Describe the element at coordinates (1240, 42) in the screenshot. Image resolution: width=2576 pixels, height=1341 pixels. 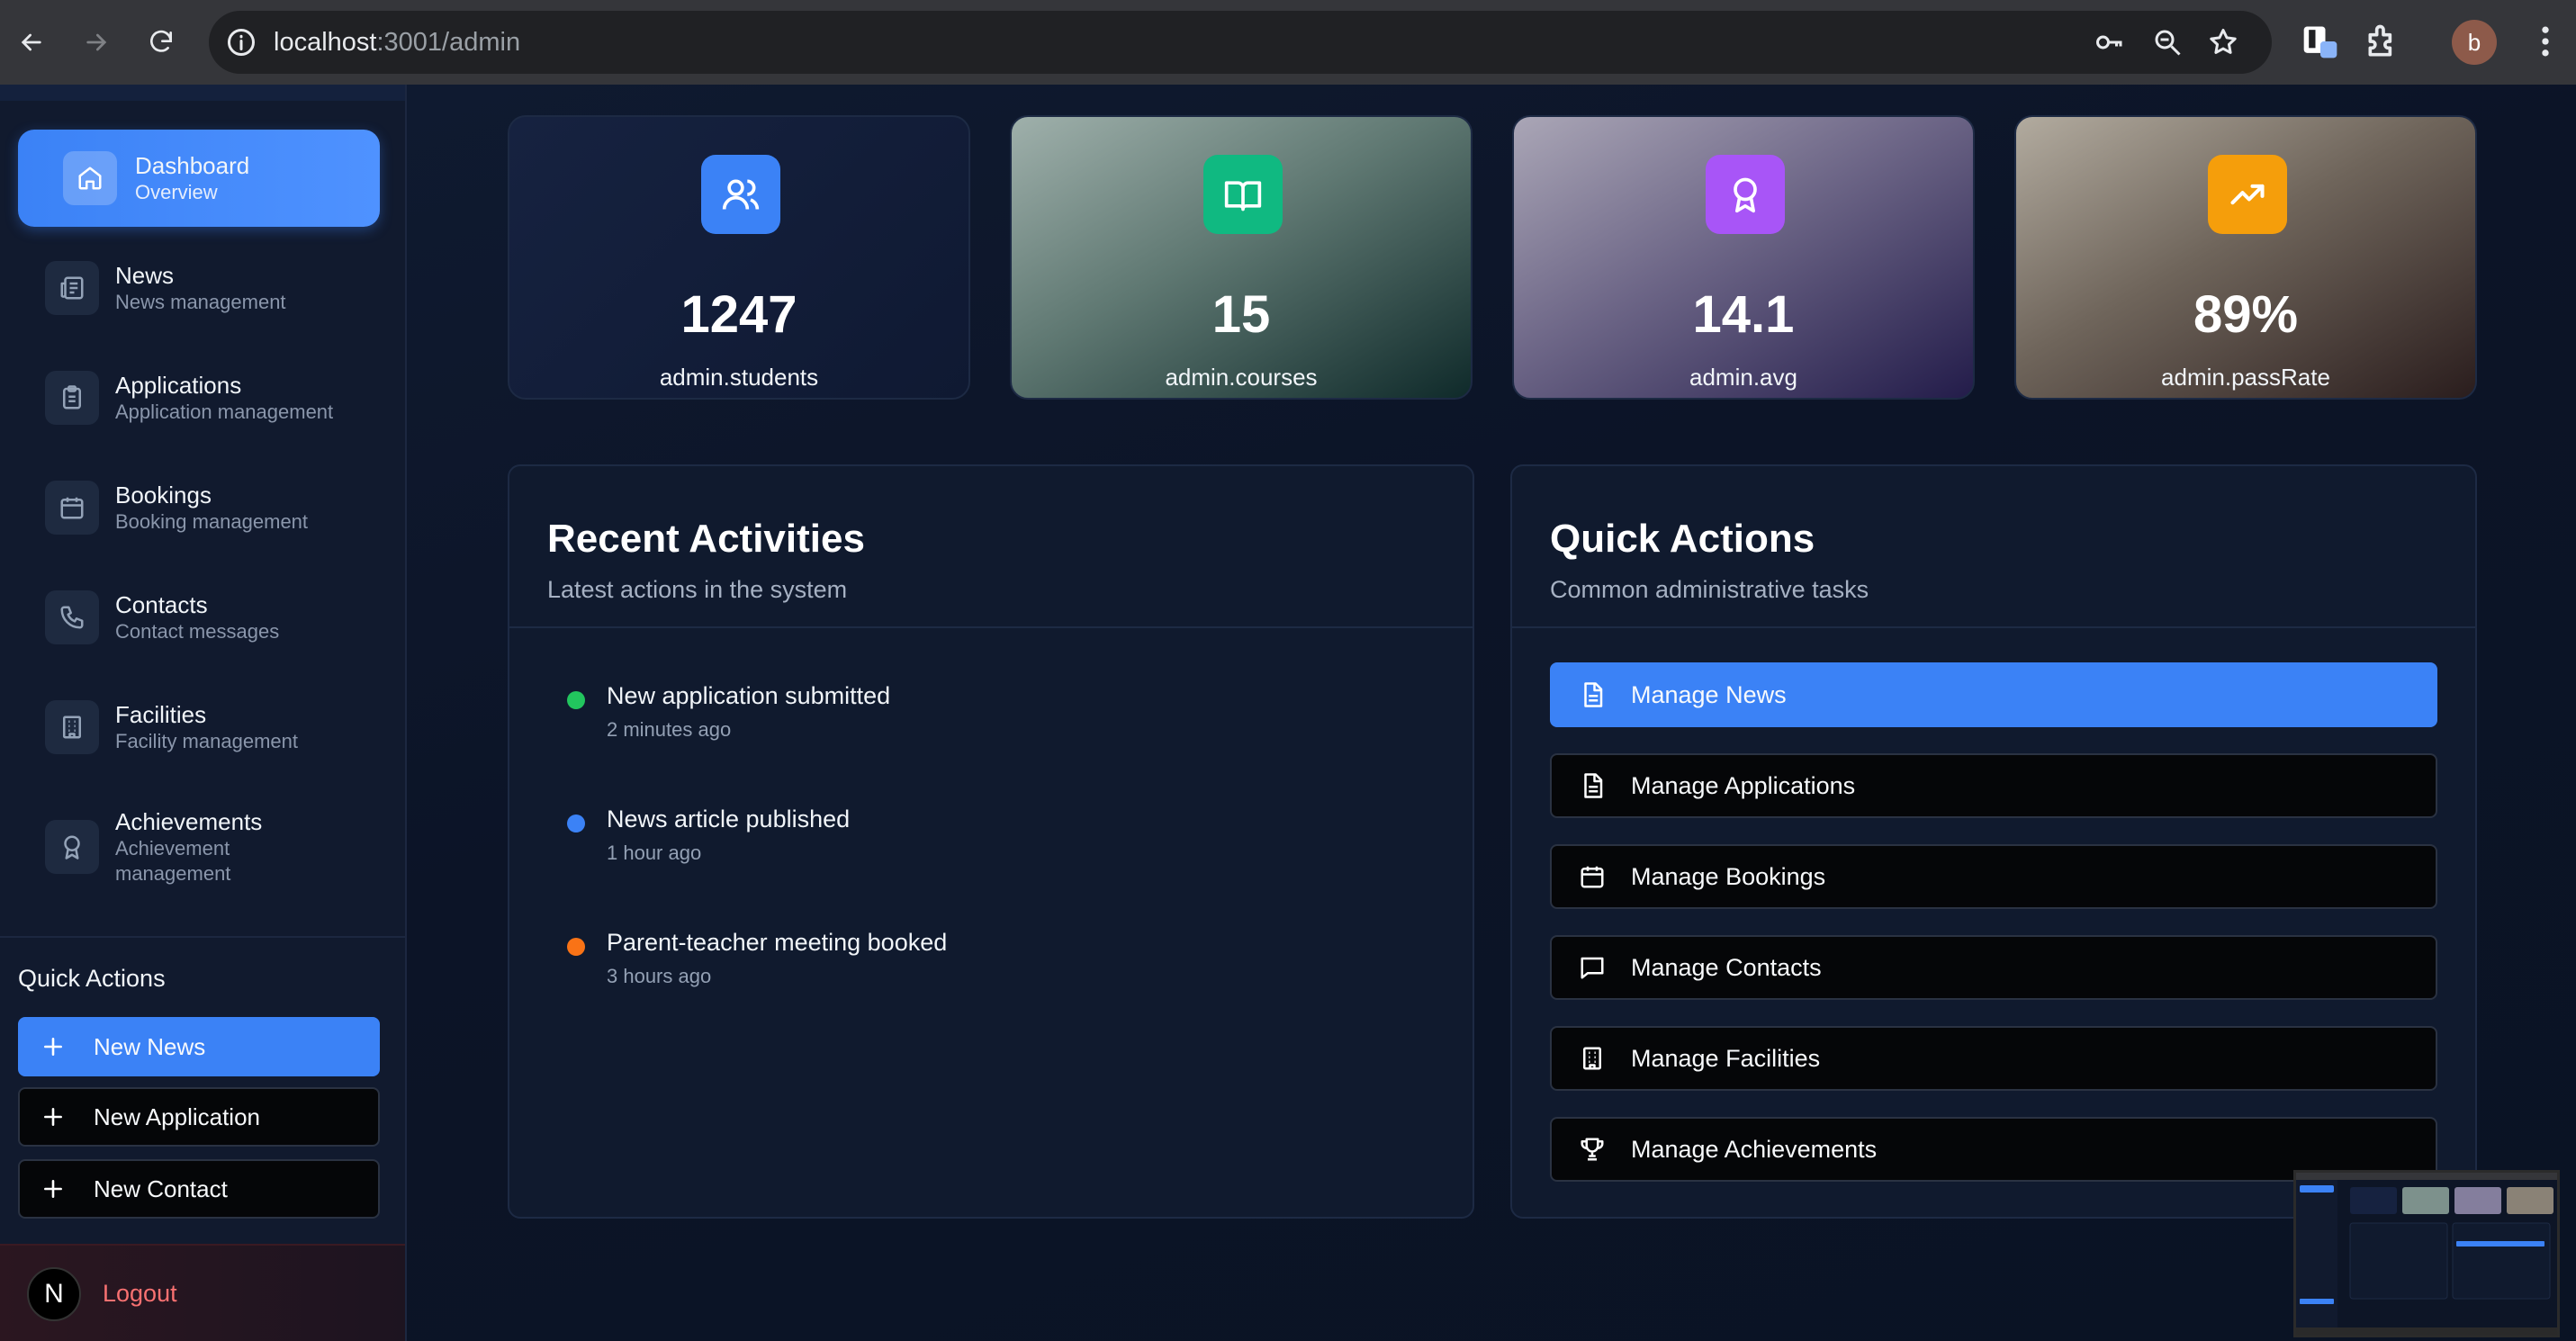
I see `address-bar: localhost:3001/admin` at that location.